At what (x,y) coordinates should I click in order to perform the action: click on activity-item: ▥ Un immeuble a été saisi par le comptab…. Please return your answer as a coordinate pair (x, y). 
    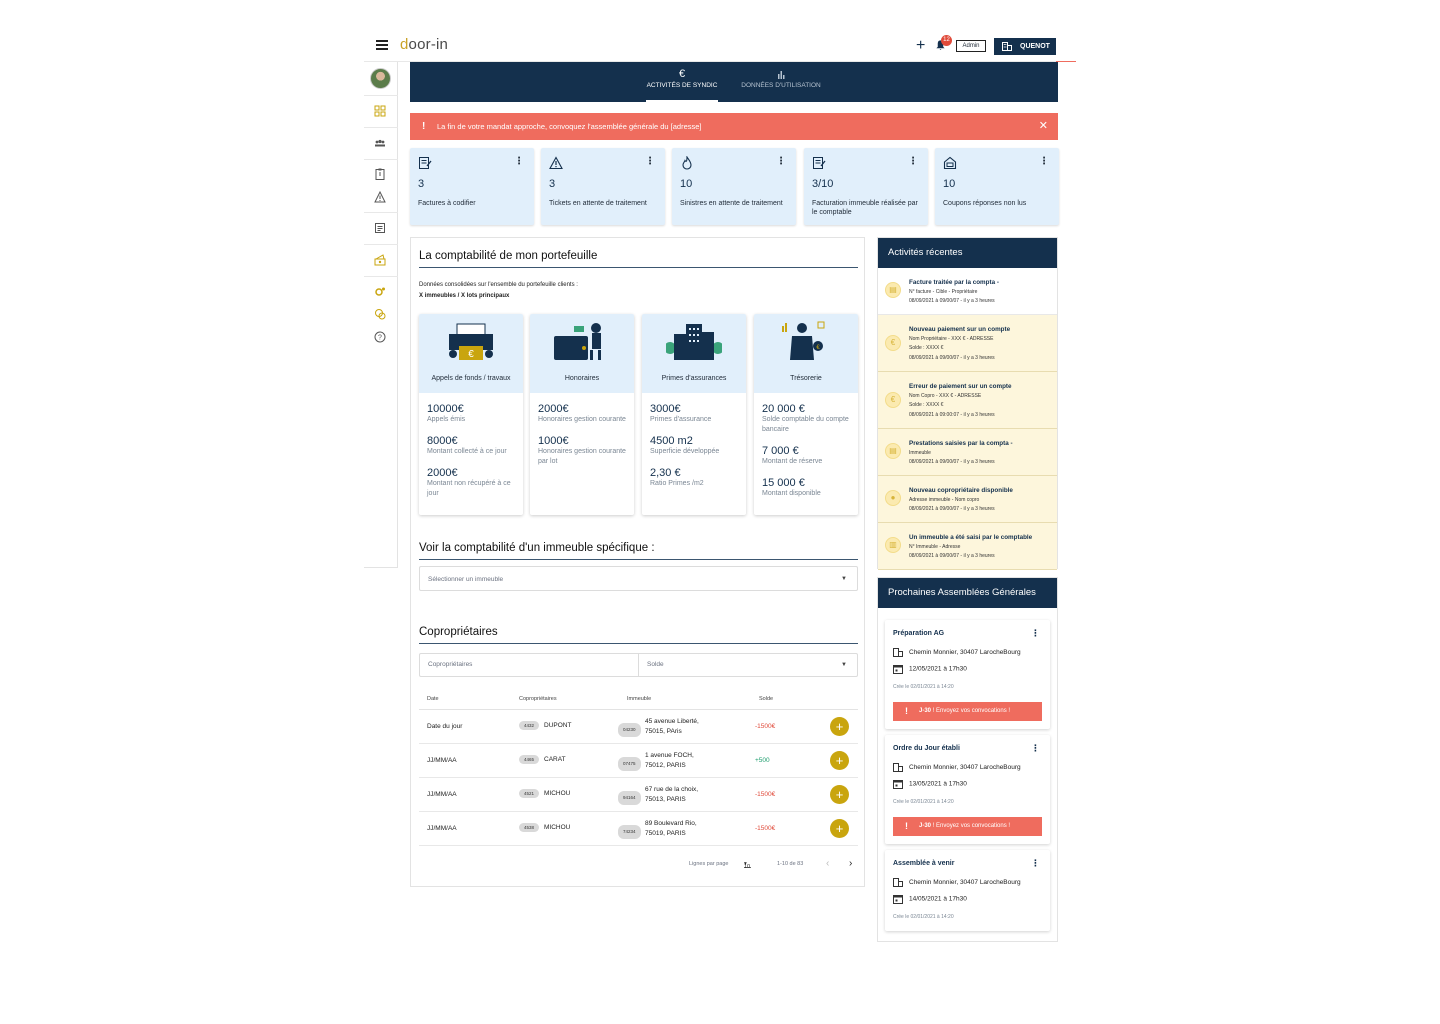
    Looking at the image, I should click on (967, 546).